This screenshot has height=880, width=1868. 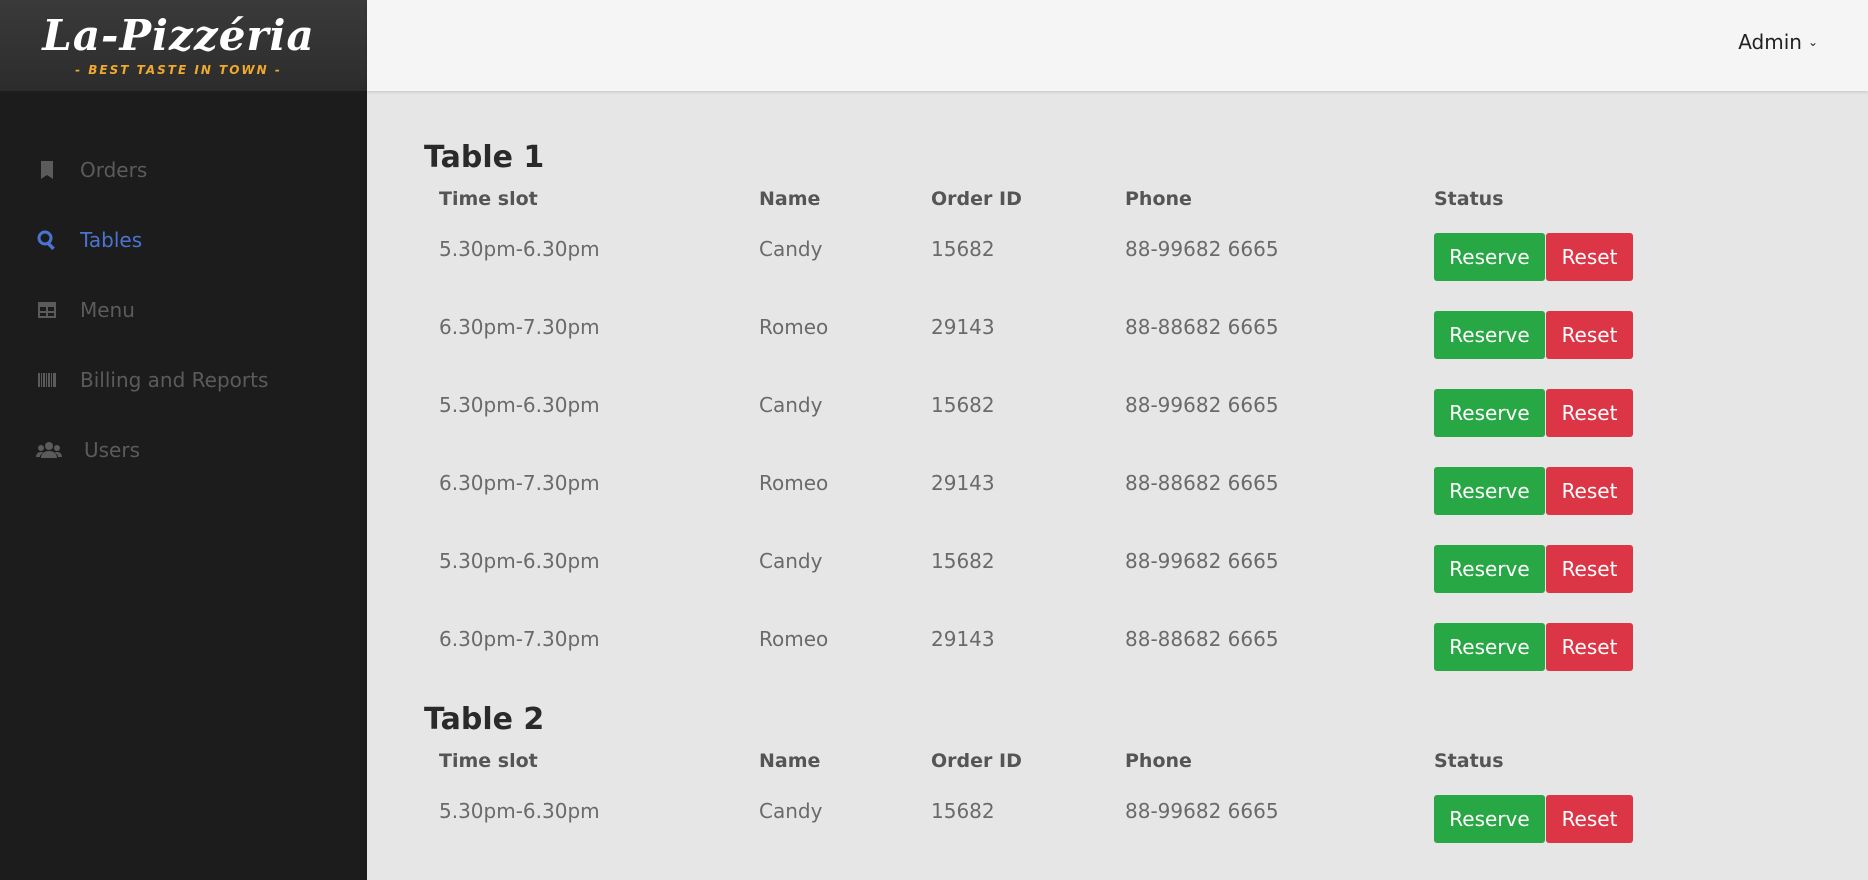 I want to click on table-icon, so click(x=47, y=310).